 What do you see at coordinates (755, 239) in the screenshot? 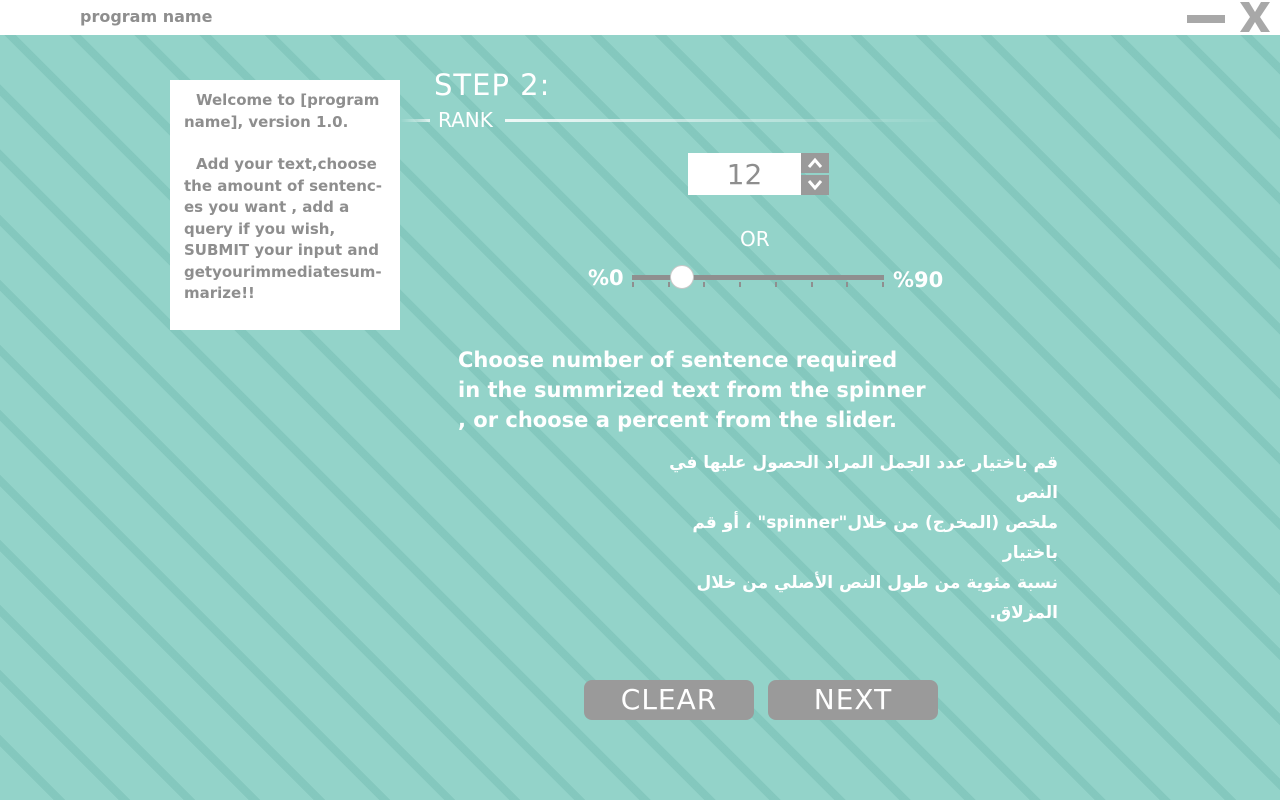
I see `or-label: OR` at bounding box center [755, 239].